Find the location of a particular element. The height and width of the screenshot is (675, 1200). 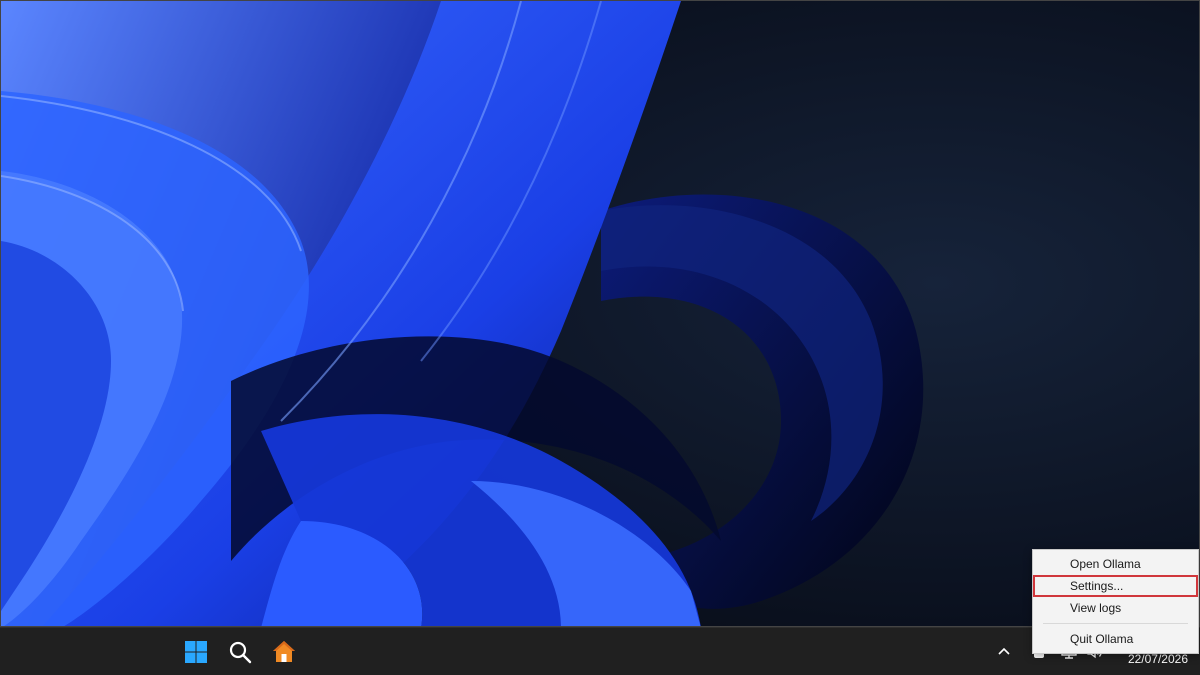

home-button is located at coordinates (284, 652).